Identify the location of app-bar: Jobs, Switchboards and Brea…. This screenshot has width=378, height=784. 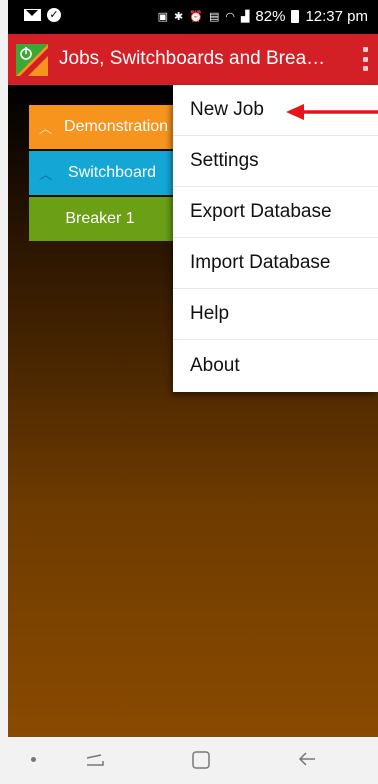
(193, 59).